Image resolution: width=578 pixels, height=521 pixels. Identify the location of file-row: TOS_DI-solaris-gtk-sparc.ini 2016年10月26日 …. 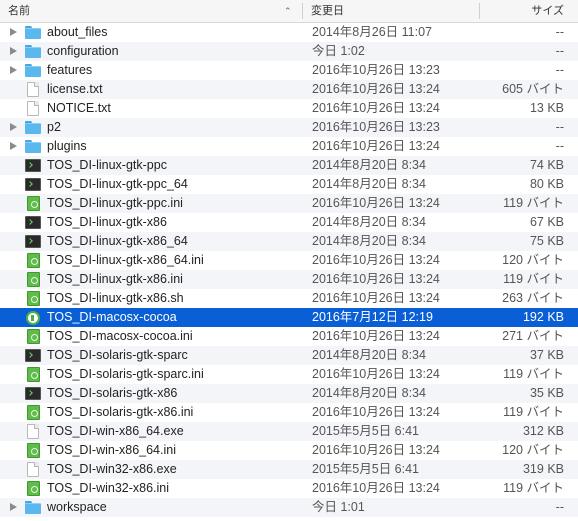
(289, 374).